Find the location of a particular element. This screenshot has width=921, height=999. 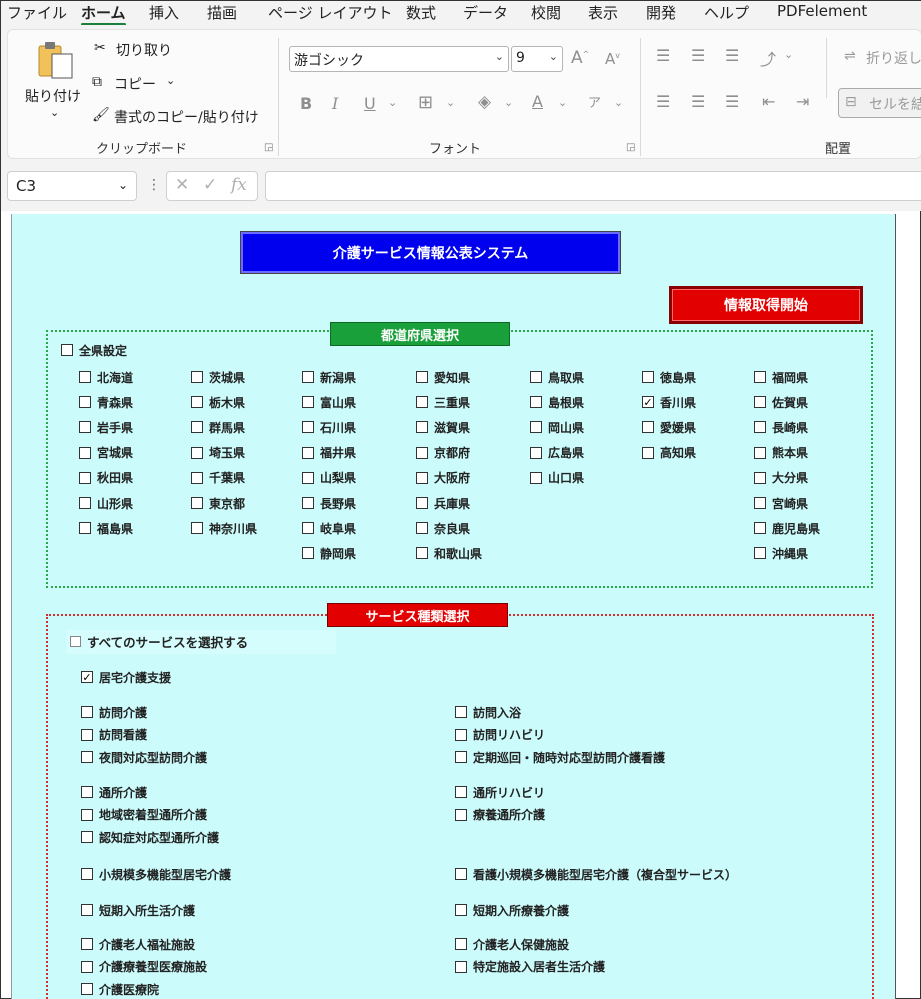

prefecture-checkbox: 愛知県 is located at coordinates (443, 377).